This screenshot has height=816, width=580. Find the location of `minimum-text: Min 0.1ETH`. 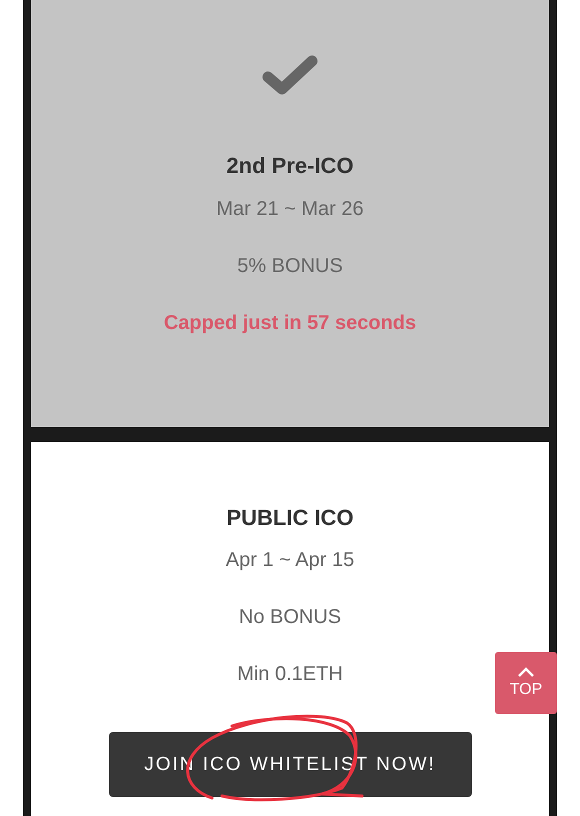

minimum-text: Min 0.1ETH is located at coordinates (290, 674).